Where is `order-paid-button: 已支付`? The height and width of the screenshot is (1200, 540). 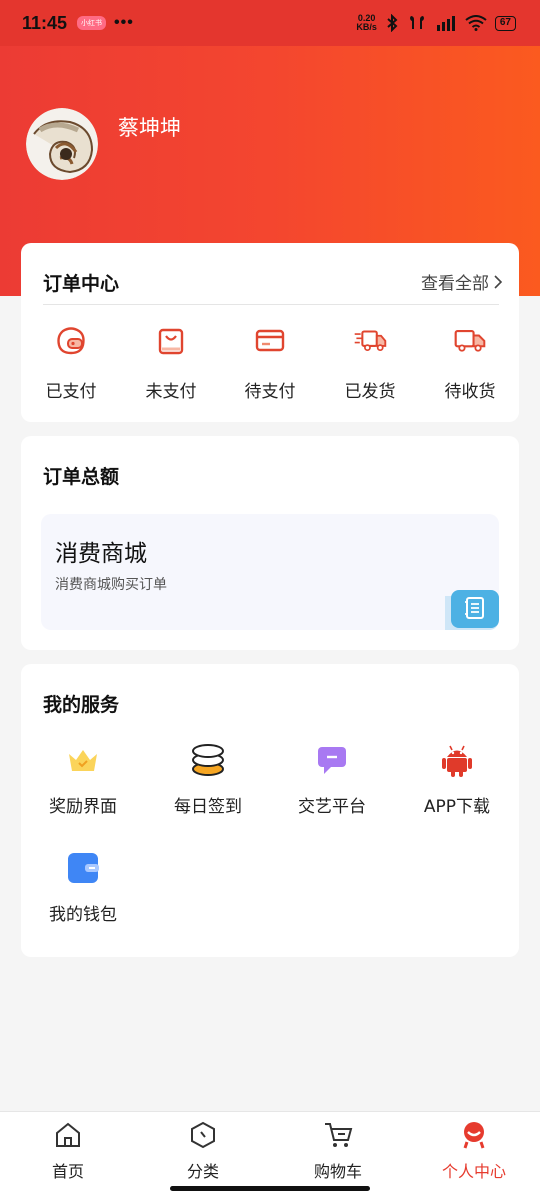 order-paid-button: 已支付 is located at coordinates (71, 362).